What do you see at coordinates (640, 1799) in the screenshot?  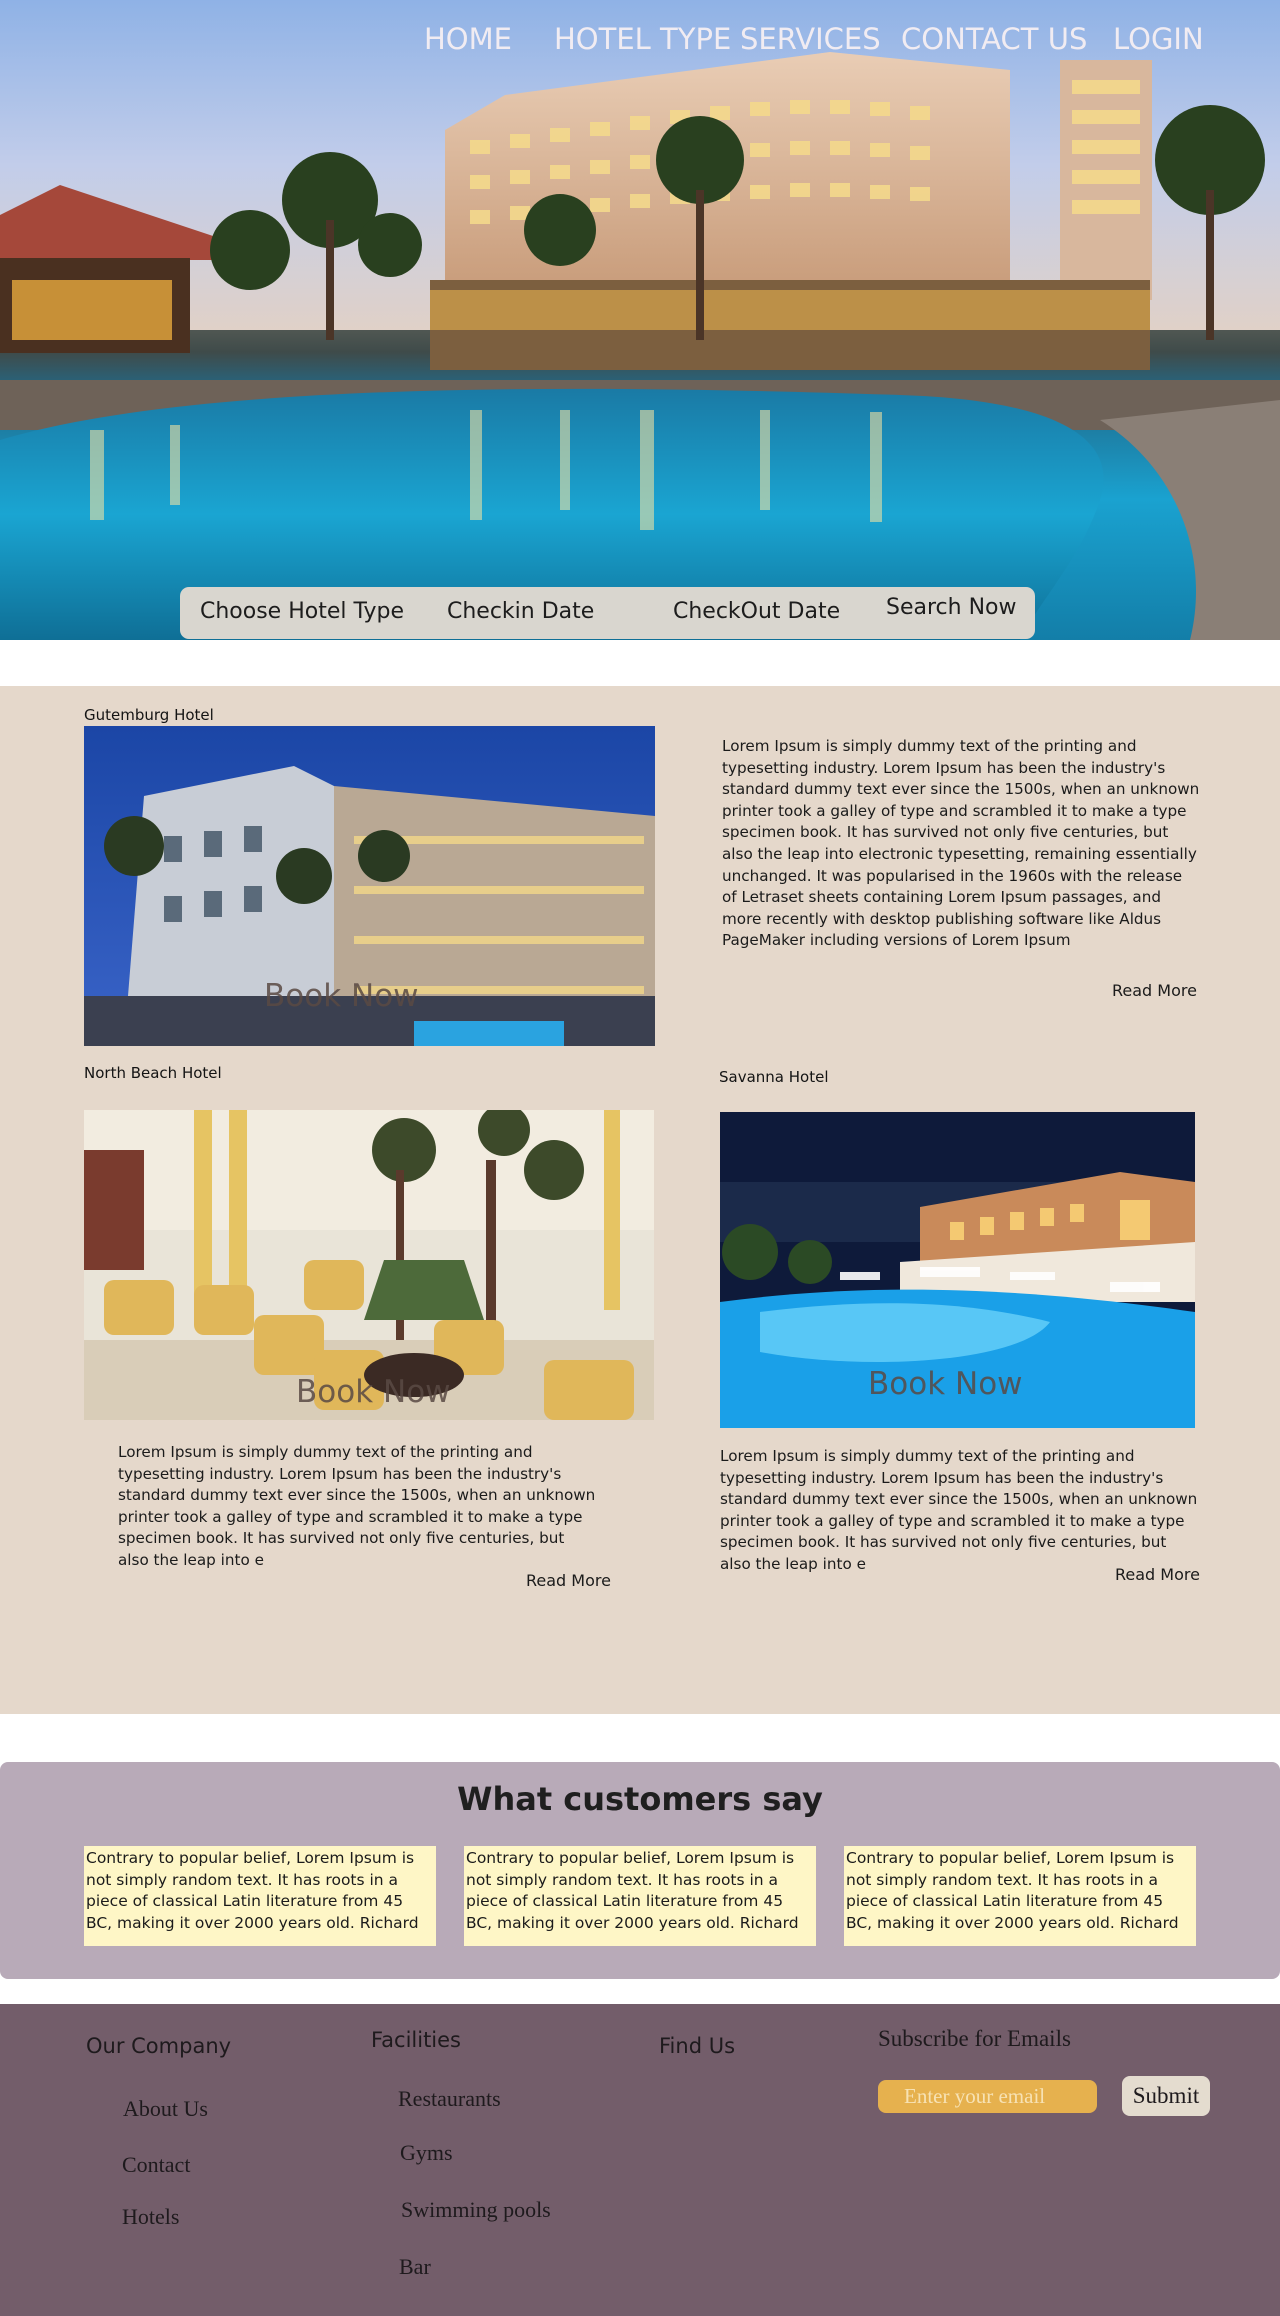 I see `testimonials-title: What customers say` at bounding box center [640, 1799].